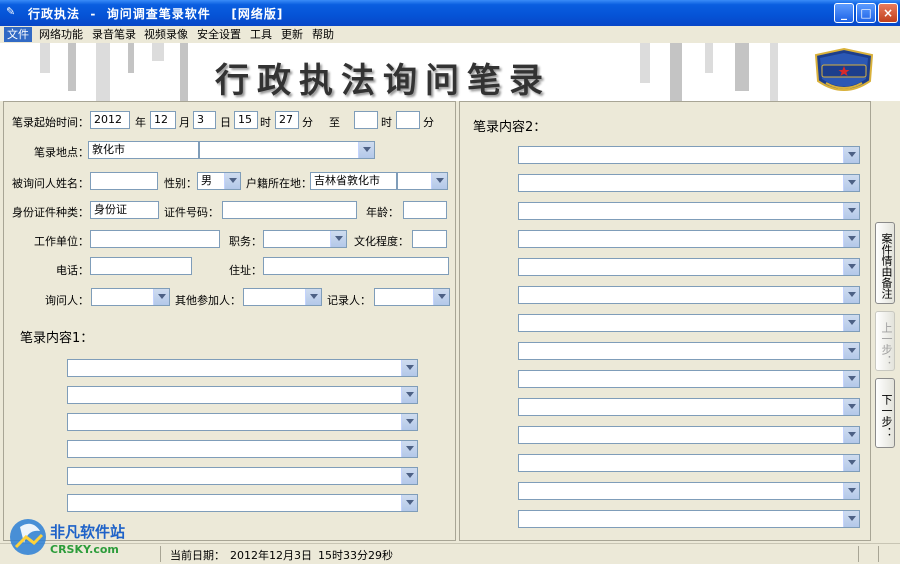 The width and height of the screenshot is (900, 564). What do you see at coordinates (130, 297) in the screenshot?
I see `interrogator-select` at bounding box center [130, 297].